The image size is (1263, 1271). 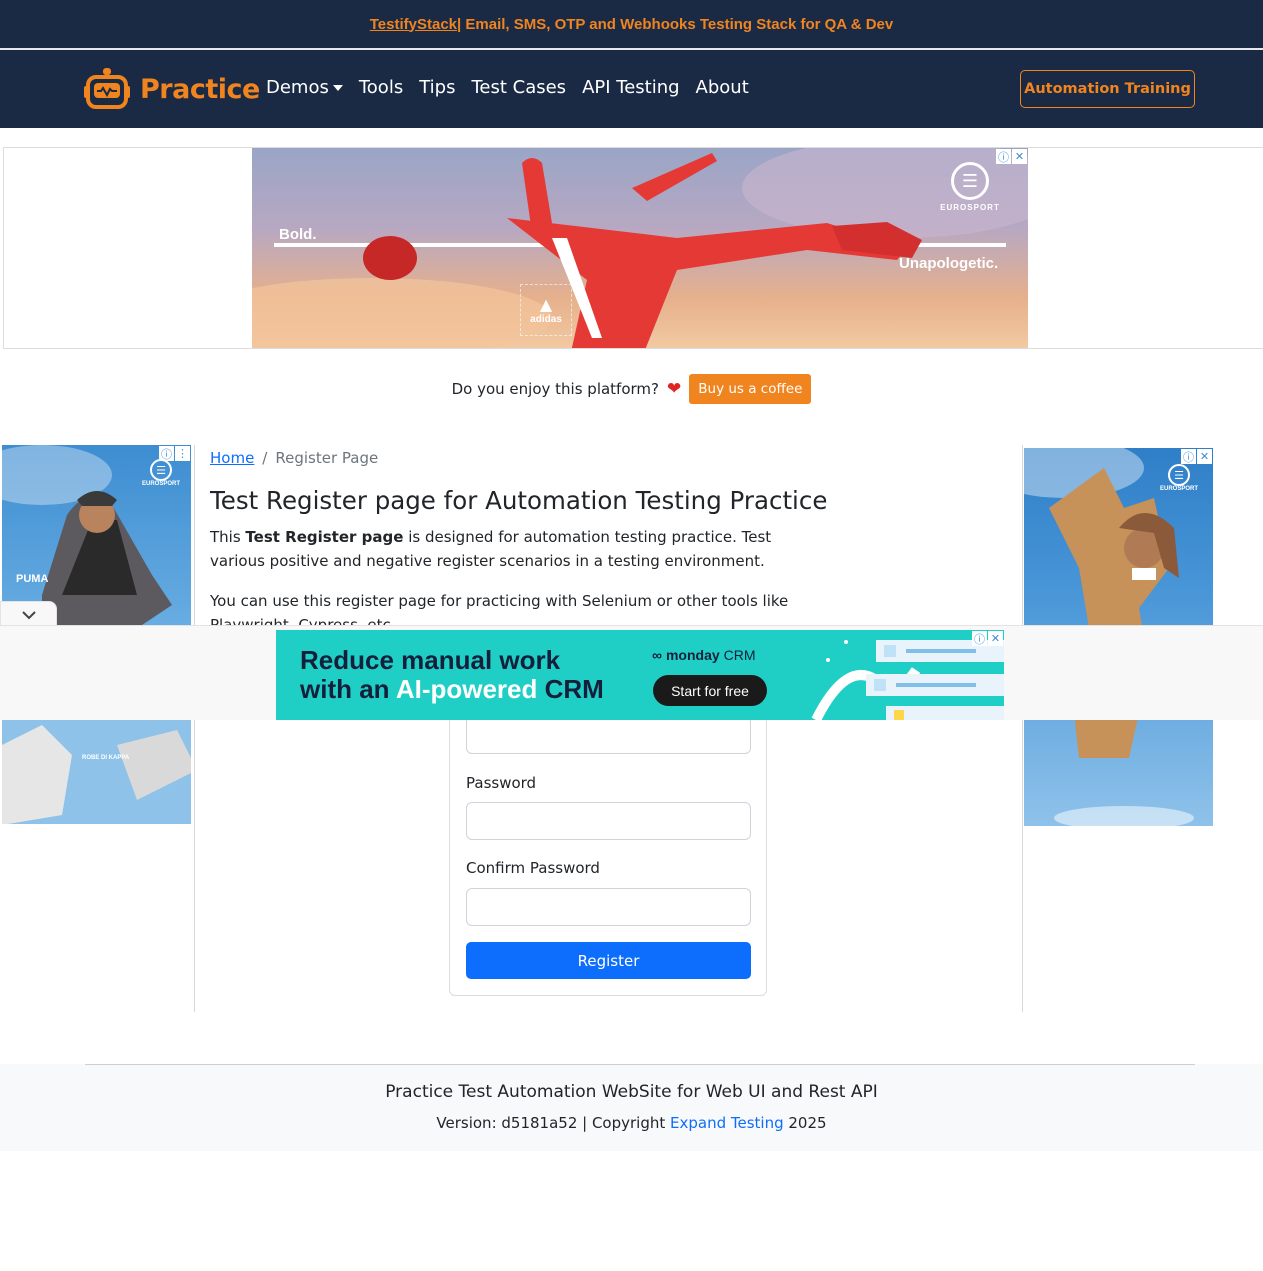 I want to click on ad-artwork, so click(x=640, y=248).